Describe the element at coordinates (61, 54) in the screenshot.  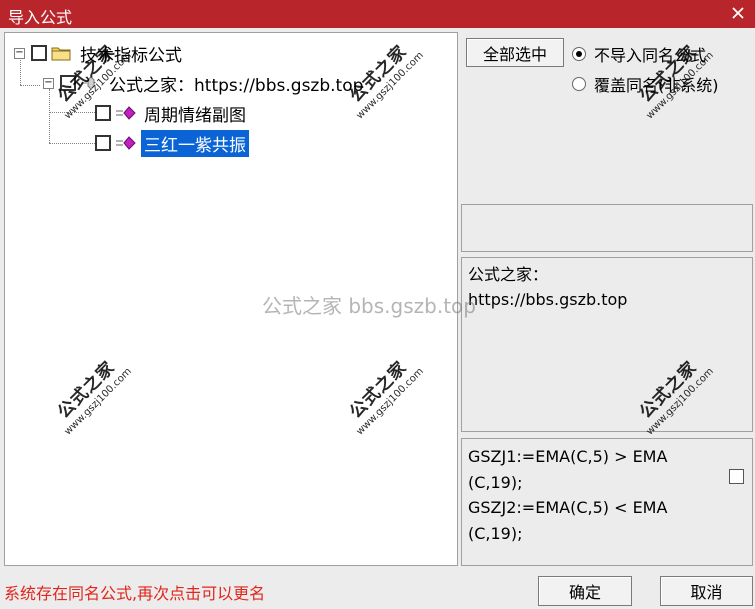
I see `folder-icon` at that location.